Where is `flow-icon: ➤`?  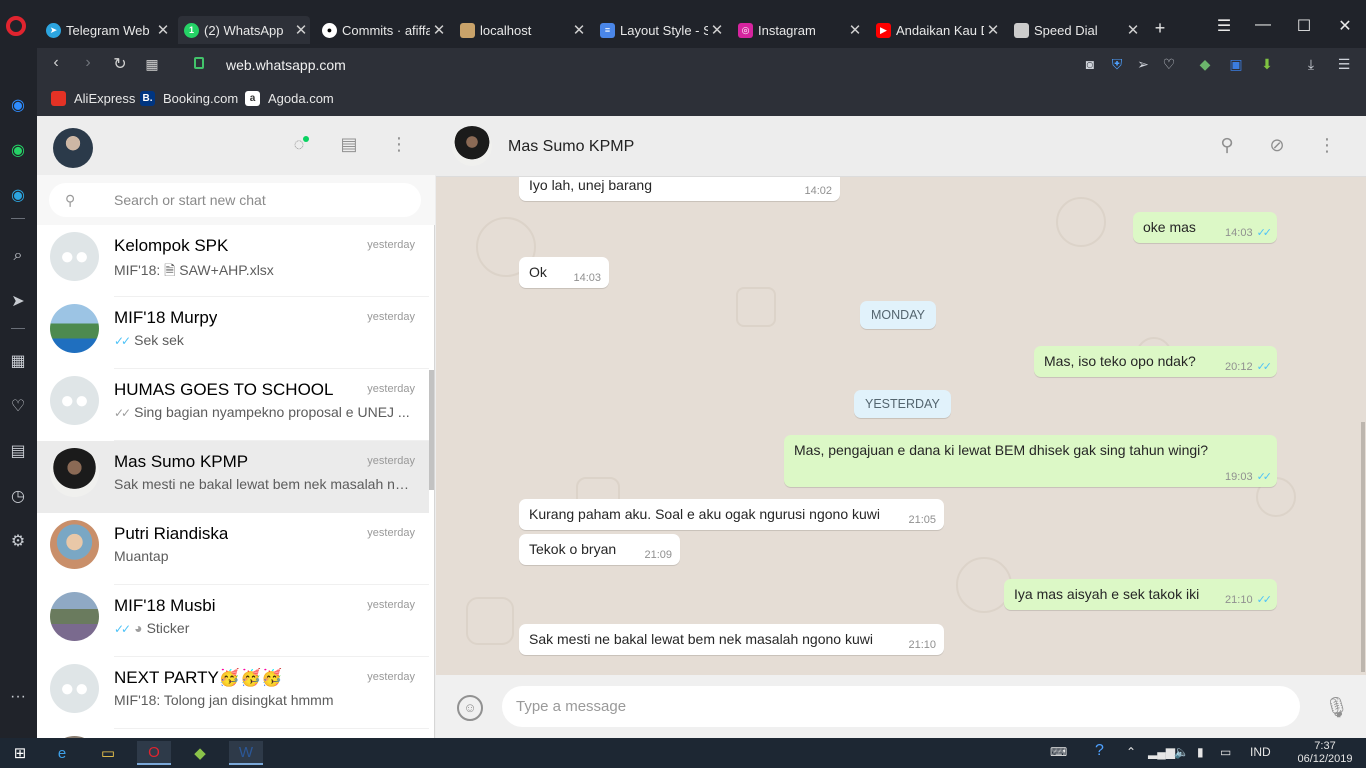
flow-icon: ➤ is located at coordinates (18, 301).